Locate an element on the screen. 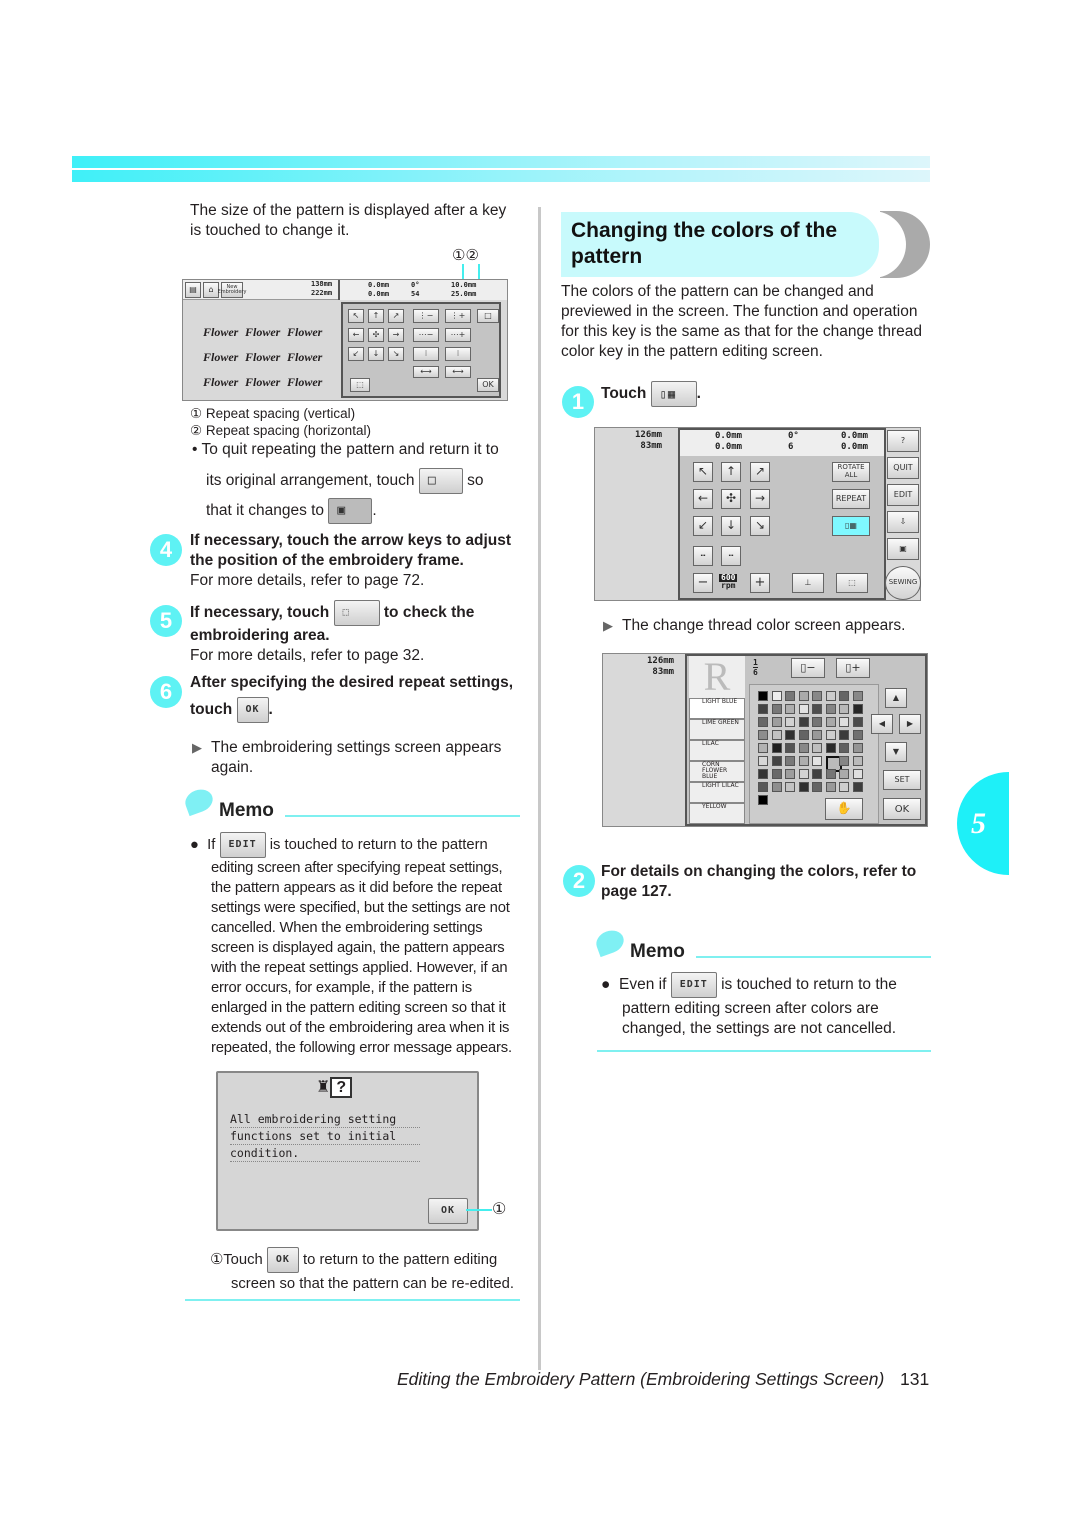 The height and width of the screenshot is (1528, 1080). error-ok-button: OK is located at coordinates (448, 1211).